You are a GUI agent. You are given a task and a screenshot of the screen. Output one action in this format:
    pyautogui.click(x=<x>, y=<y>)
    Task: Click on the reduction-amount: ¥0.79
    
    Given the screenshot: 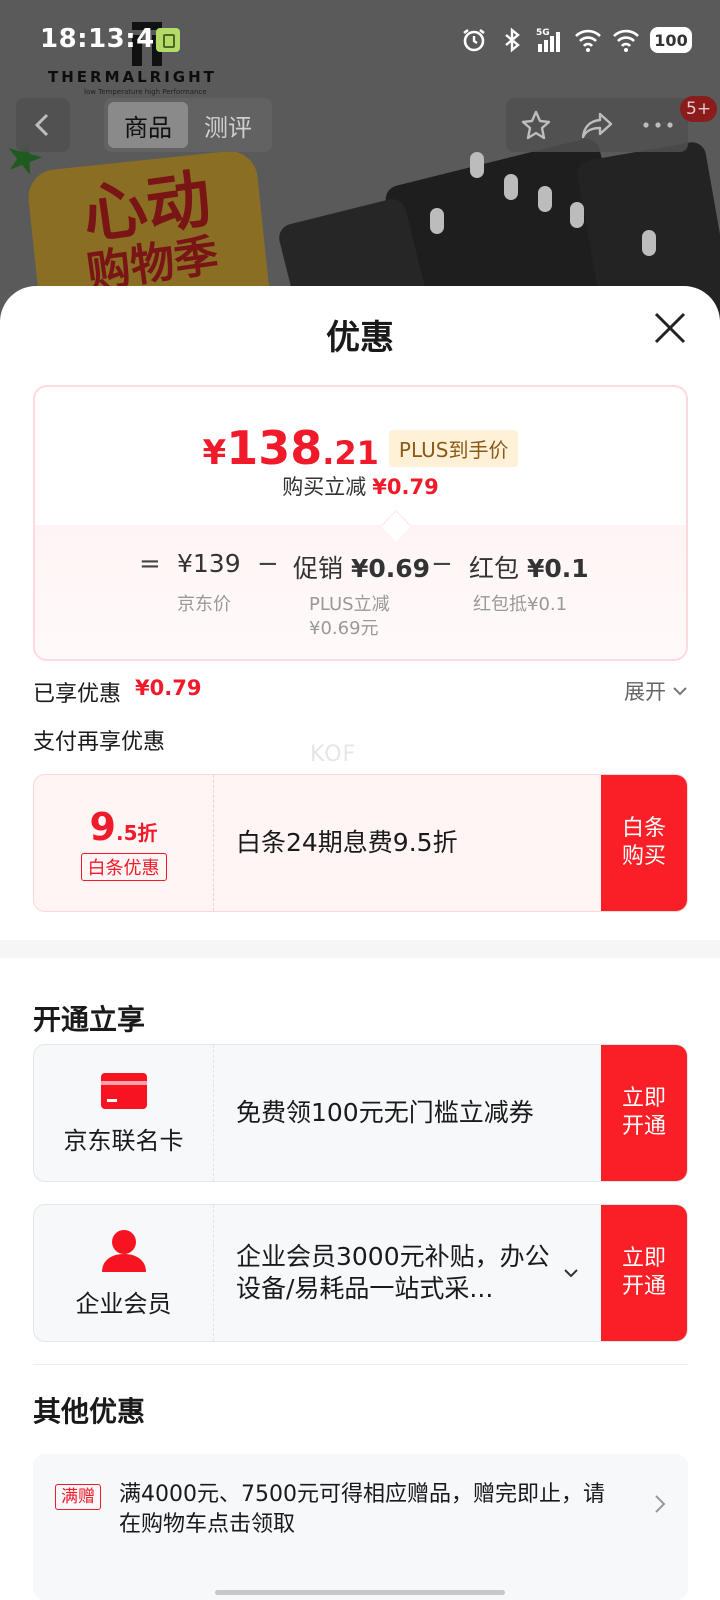 What is the action you would take?
    pyautogui.click(x=405, y=487)
    